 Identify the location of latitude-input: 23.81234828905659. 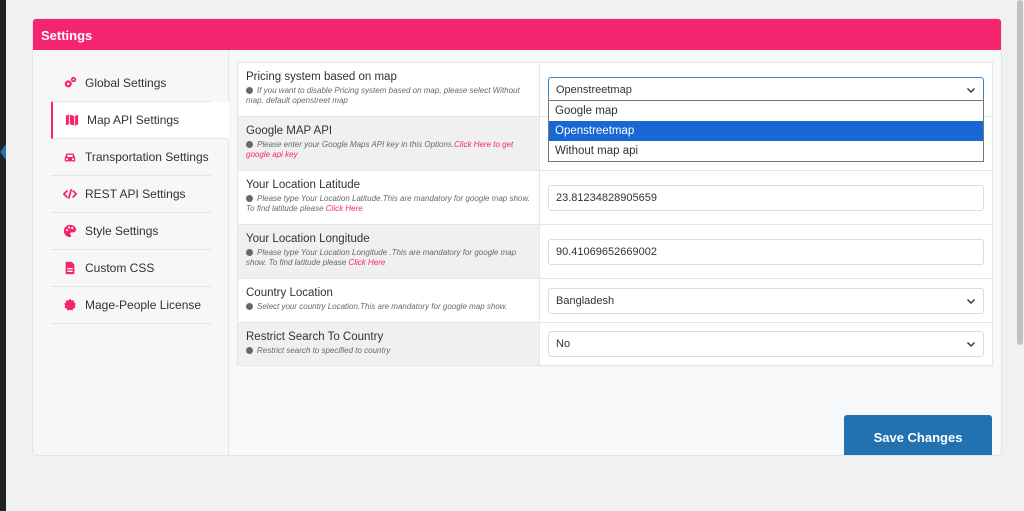
(766, 197).